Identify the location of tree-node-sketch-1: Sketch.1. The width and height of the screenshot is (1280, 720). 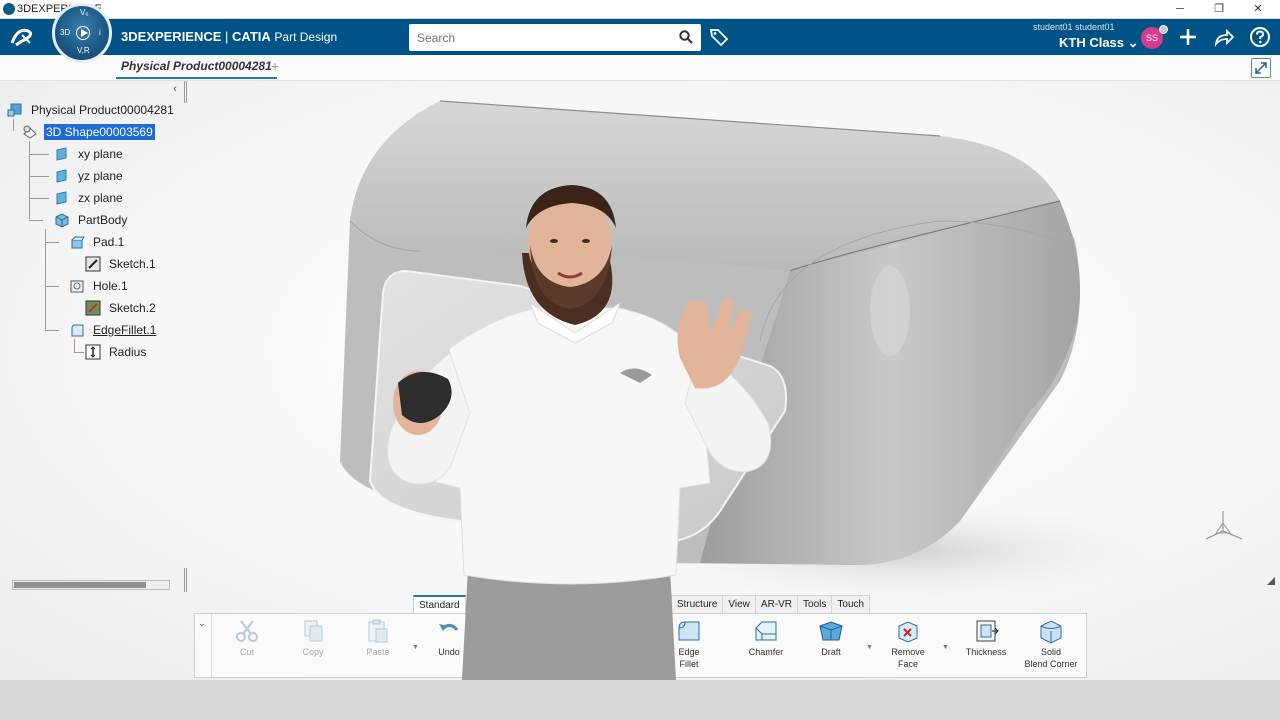
(121, 264).